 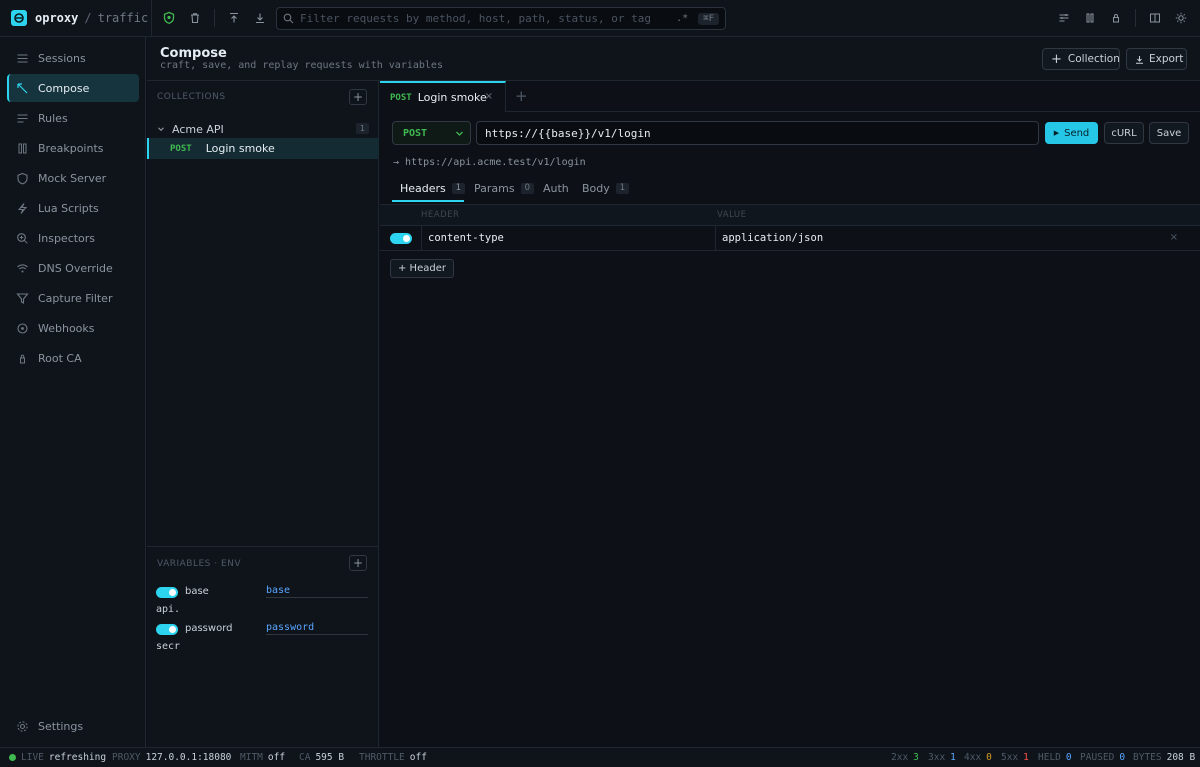 I want to click on trash-icon, so click(x=195, y=18).